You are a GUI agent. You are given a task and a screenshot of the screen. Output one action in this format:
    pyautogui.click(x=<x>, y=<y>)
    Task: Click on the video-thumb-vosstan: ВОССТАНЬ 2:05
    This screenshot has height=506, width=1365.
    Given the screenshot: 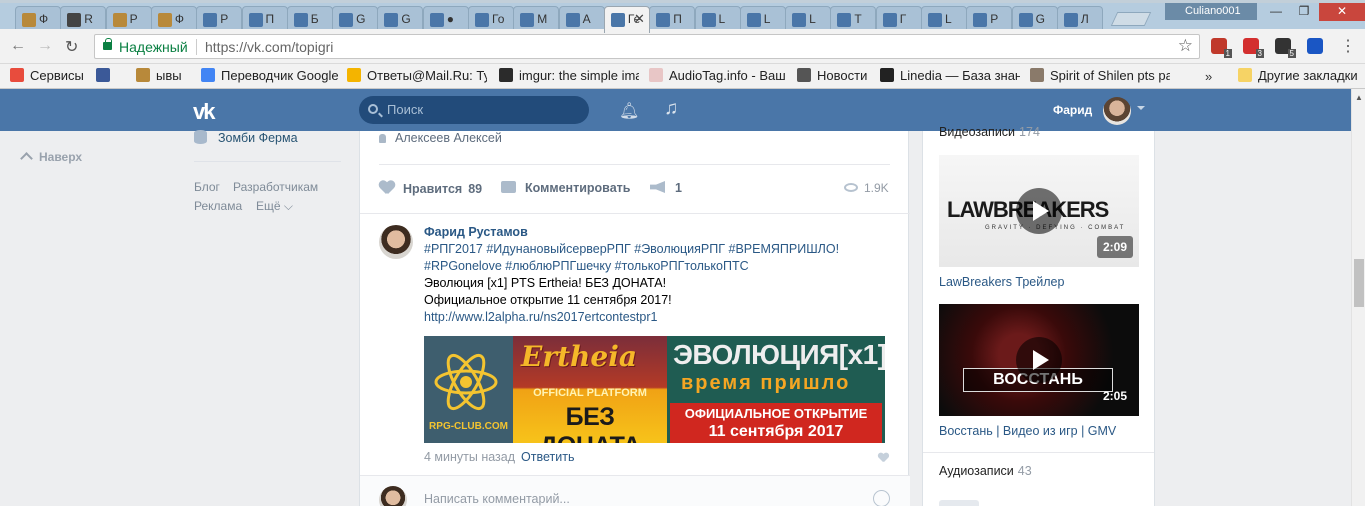 What is the action you would take?
    pyautogui.click(x=1039, y=360)
    